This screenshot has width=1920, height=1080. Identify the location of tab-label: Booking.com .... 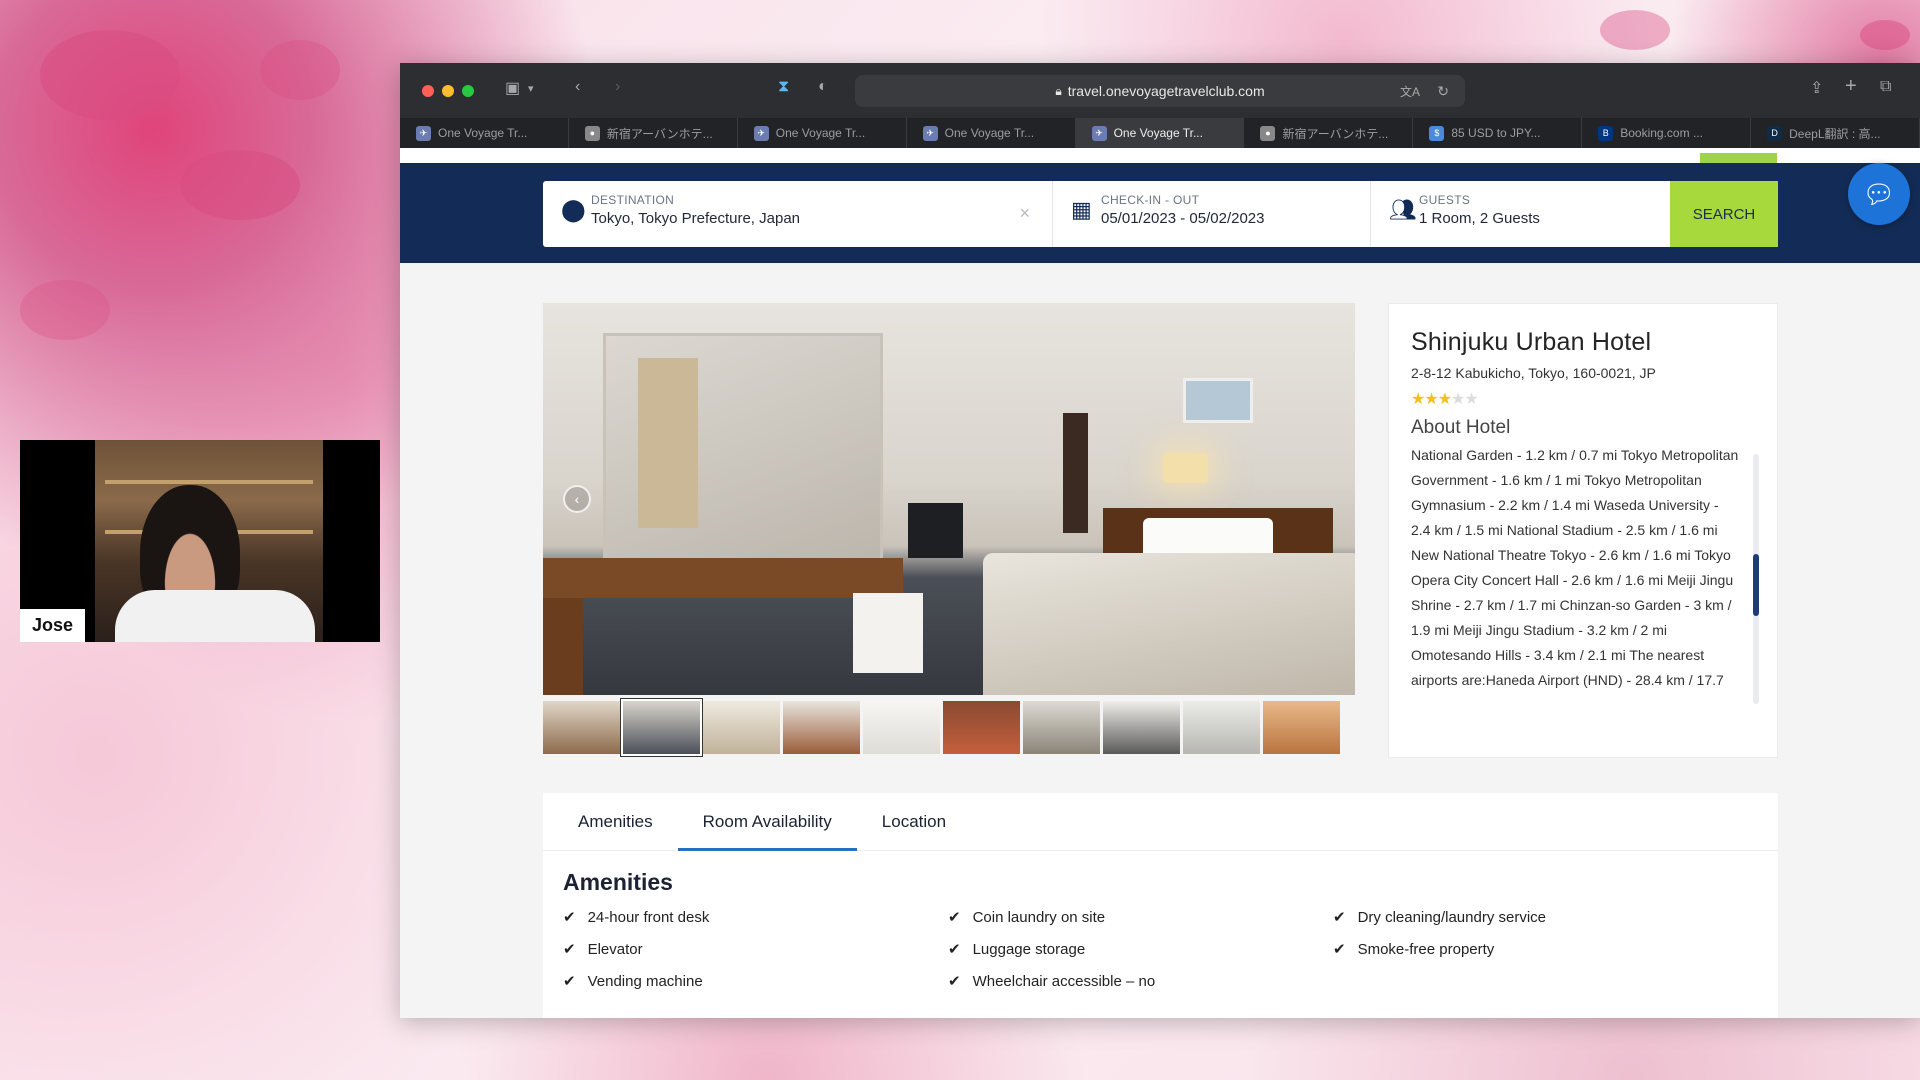
(1661, 133).